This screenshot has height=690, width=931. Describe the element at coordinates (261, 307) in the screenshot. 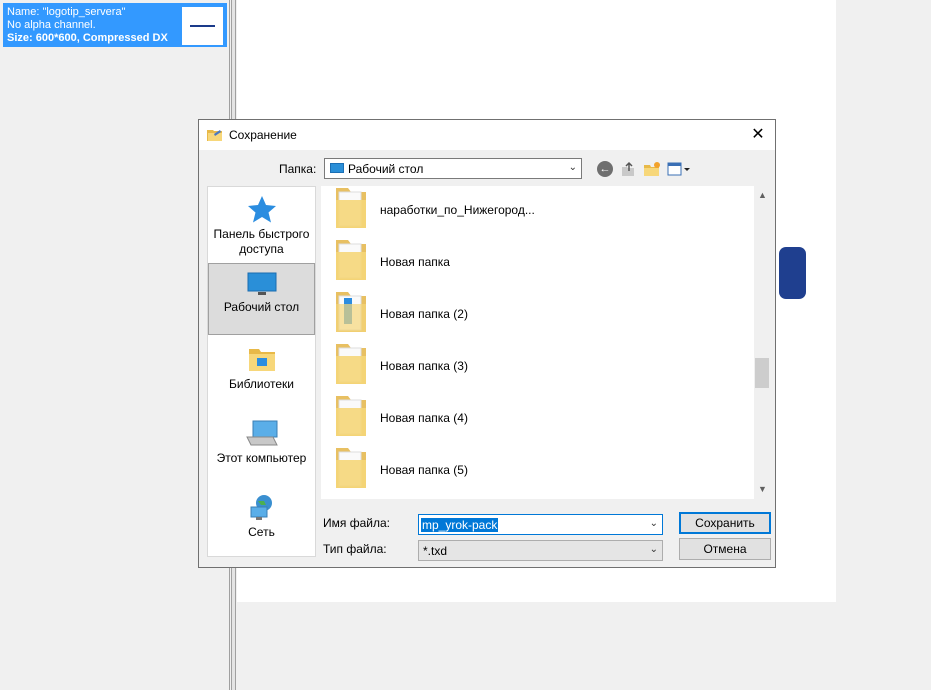

I see `place-label: Рабочий стол` at that location.